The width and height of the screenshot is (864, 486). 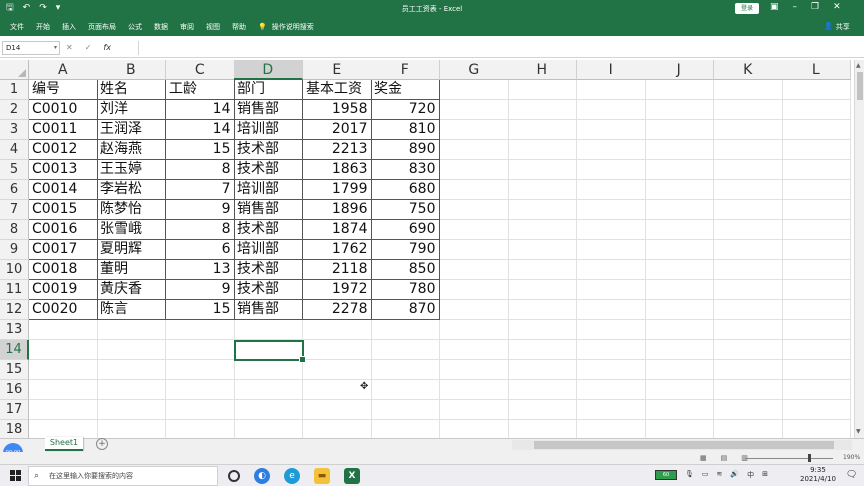 I want to click on table-cell: 2017, so click(x=337, y=130).